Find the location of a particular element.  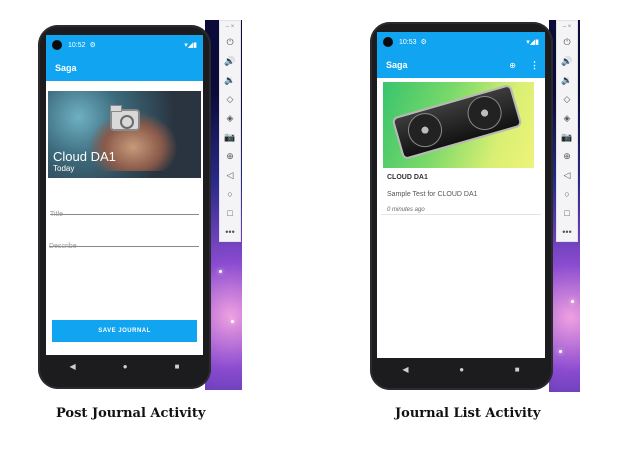

save-journal-button: SAVE JOURNAL is located at coordinates (124, 331).